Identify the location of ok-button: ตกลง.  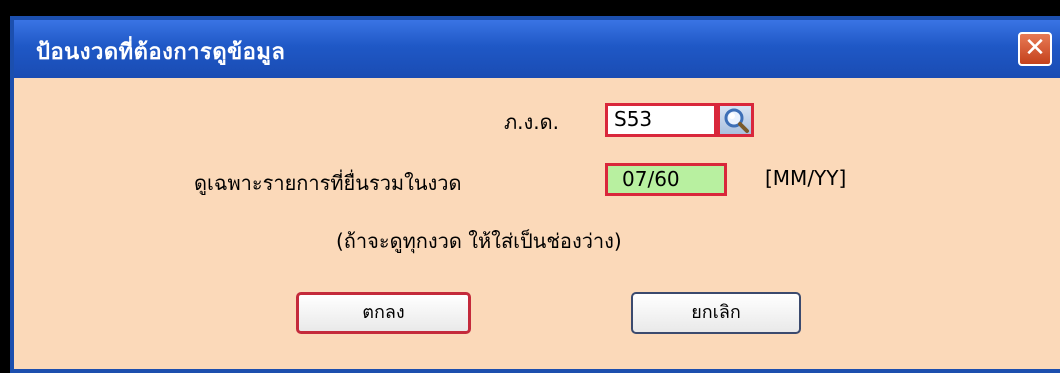
(383, 313).